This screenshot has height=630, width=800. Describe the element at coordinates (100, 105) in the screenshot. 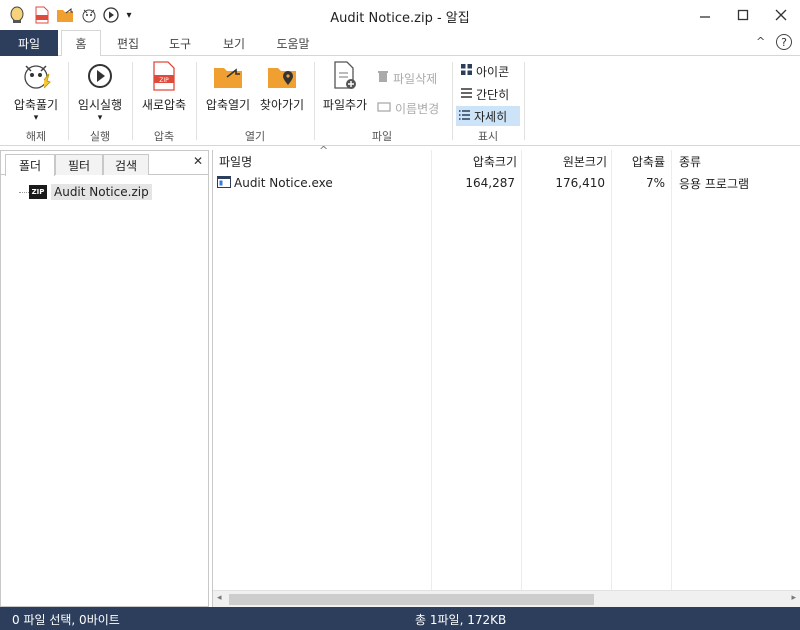

I see `run-label: 임시실행` at that location.